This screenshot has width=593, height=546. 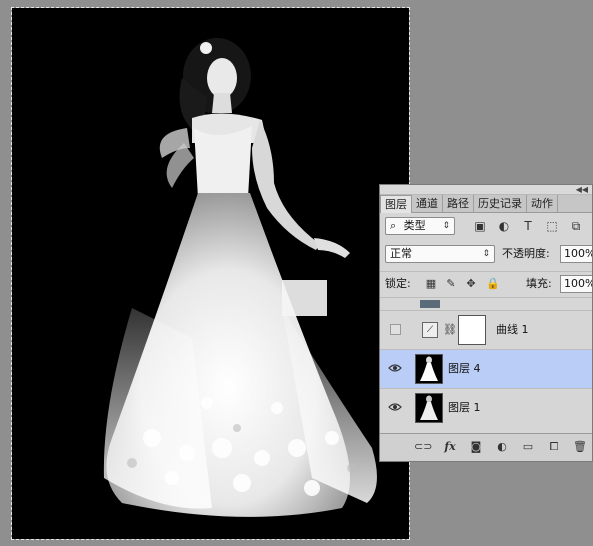 I want to click on tab-paths: 路径, so click(x=458, y=203).